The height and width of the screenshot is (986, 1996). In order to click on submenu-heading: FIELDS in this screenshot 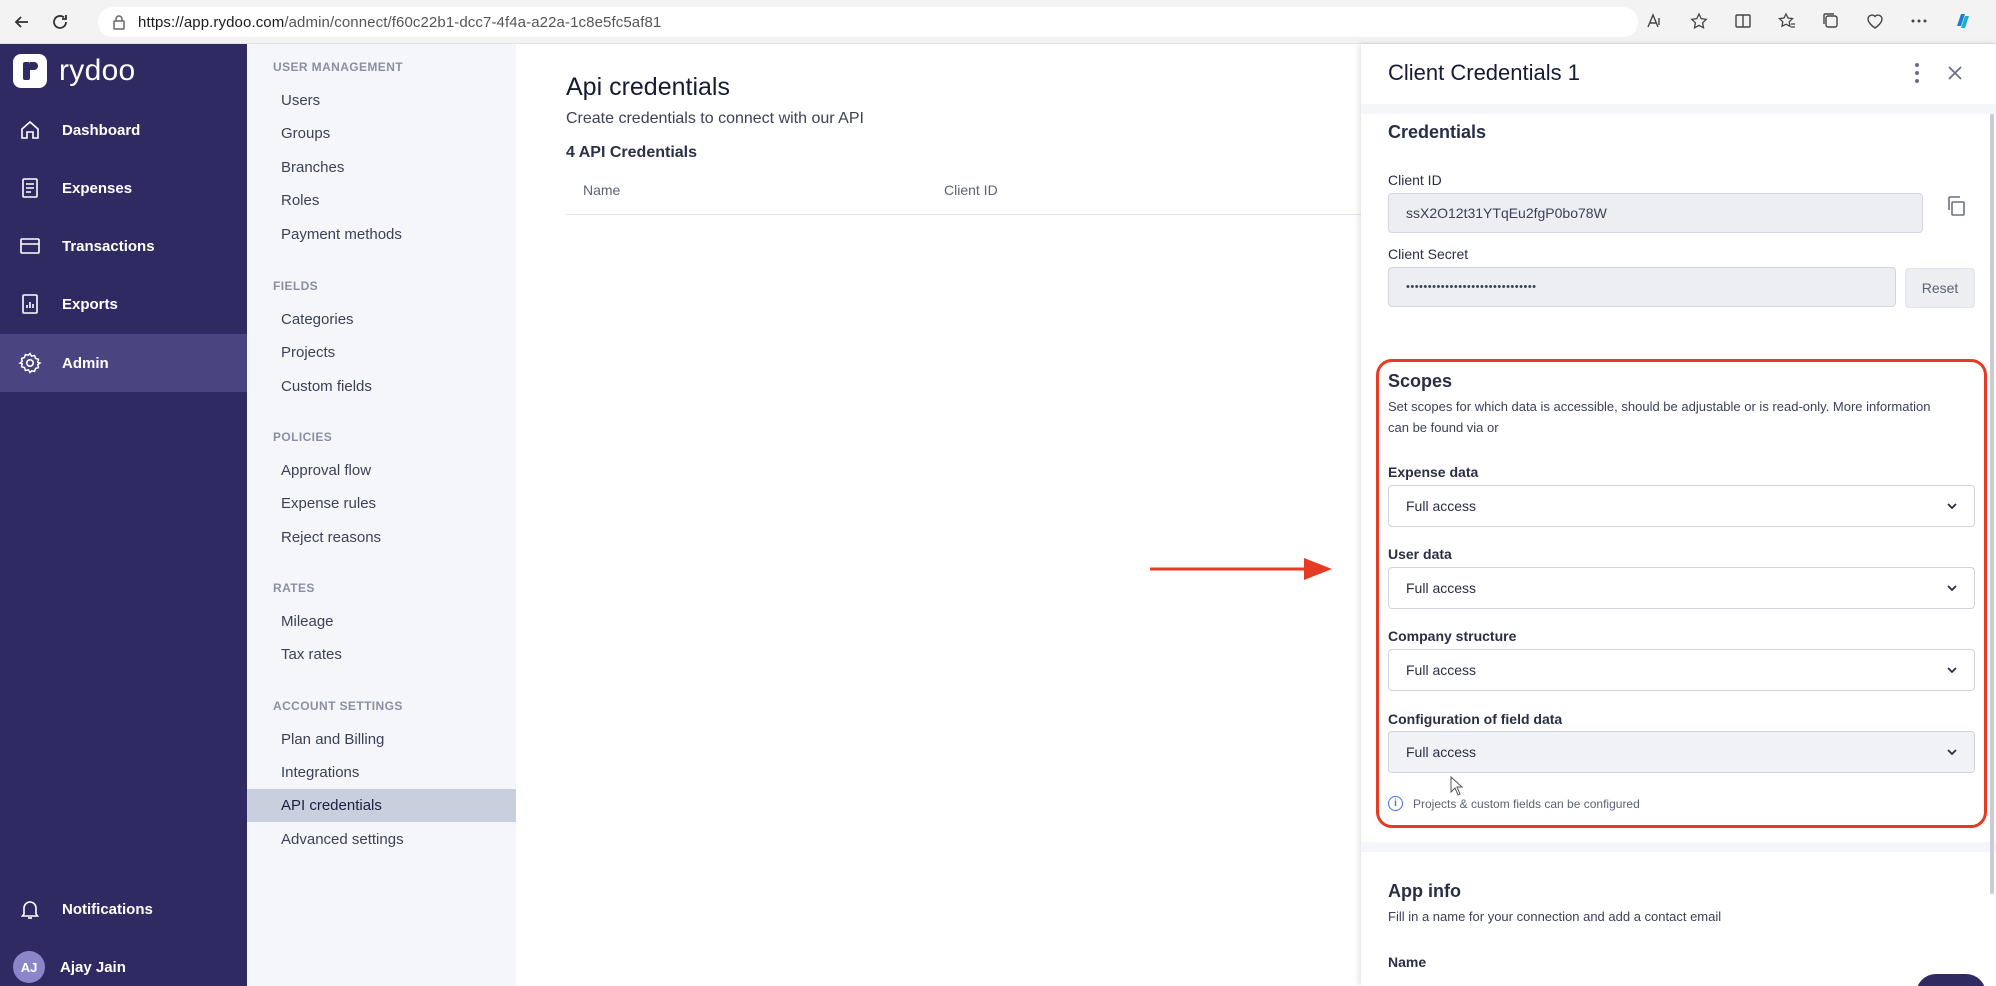, I will do `click(296, 286)`.